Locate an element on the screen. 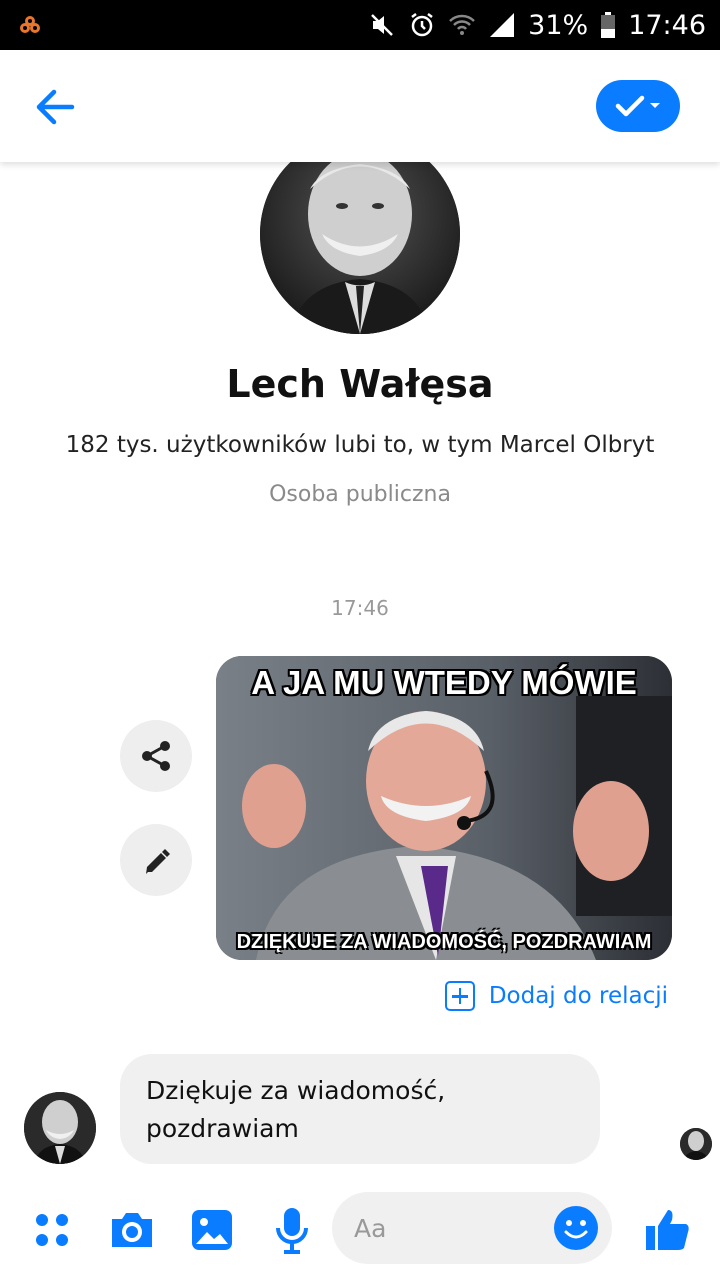  message-input is located at coordinates (449, 1228).